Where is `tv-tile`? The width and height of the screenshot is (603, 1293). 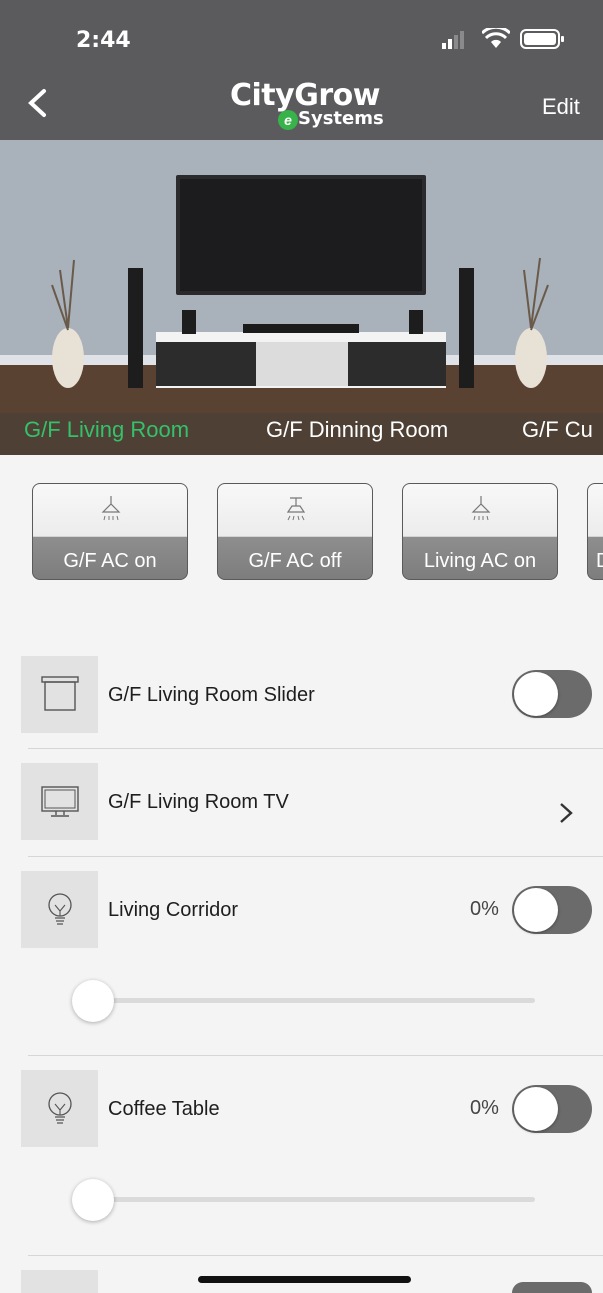
tv-tile is located at coordinates (59, 801).